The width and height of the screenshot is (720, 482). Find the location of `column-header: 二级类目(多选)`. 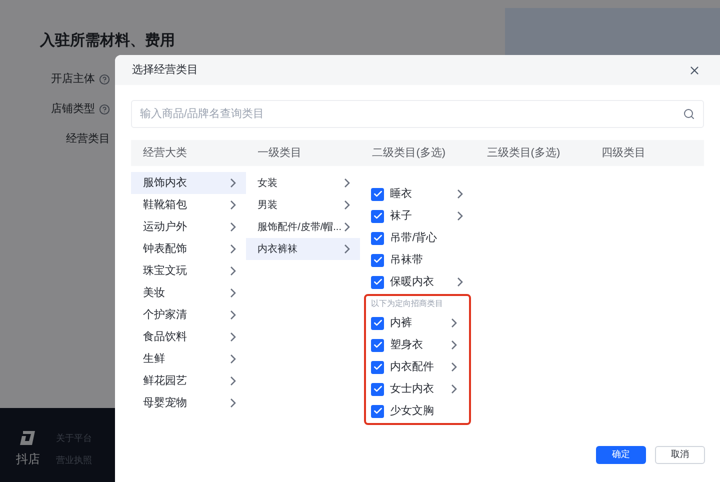

column-header: 二级类目(多选) is located at coordinates (409, 153).